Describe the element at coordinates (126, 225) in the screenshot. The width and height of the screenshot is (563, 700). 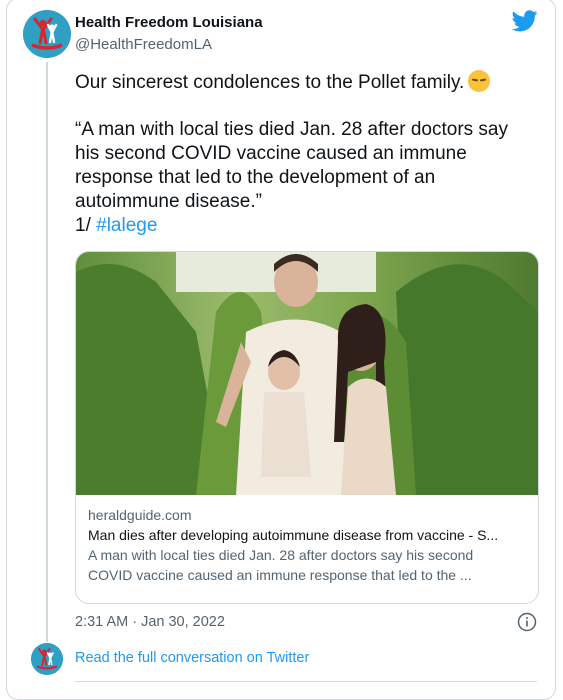
I see `hashtag-link: #lalege` at that location.